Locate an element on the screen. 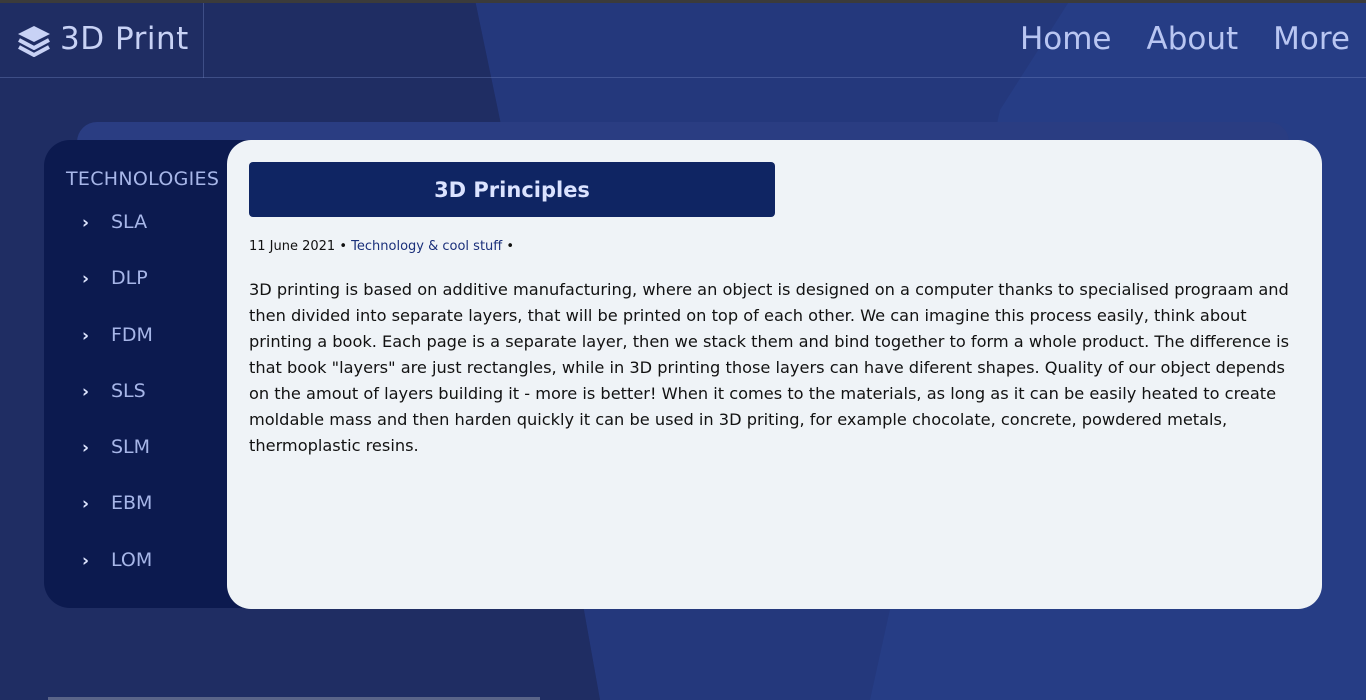 The width and height of the screenshot is (1366, 700). nav-home-link: Home is located at coordinates (1066, 39).